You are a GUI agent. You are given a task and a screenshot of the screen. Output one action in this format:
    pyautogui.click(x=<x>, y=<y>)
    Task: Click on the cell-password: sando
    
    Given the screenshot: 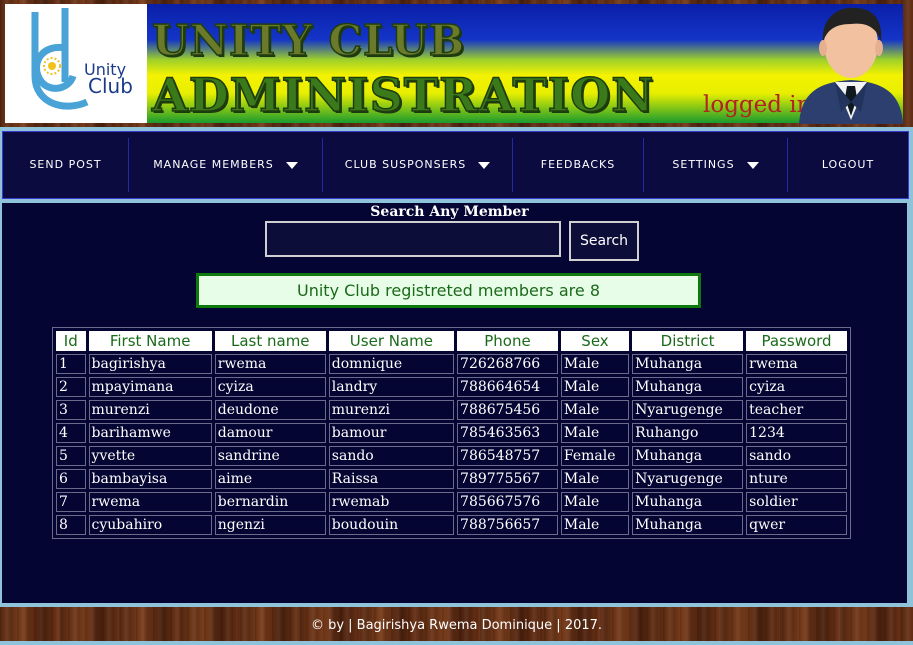 What is the action you would take?
    pyautogui.click(x=796, y=456)
    